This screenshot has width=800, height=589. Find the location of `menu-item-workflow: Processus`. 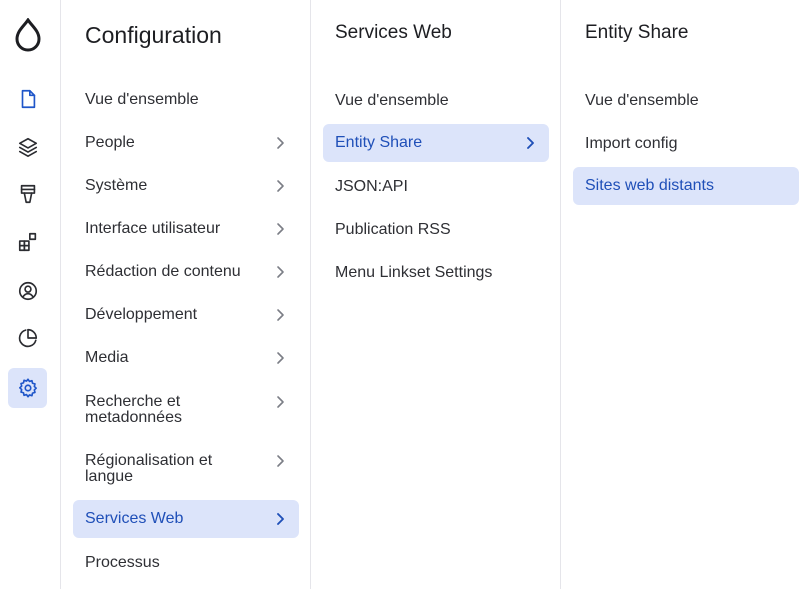

menu-item-workflow: Processus is located at coordinates (186, 562).